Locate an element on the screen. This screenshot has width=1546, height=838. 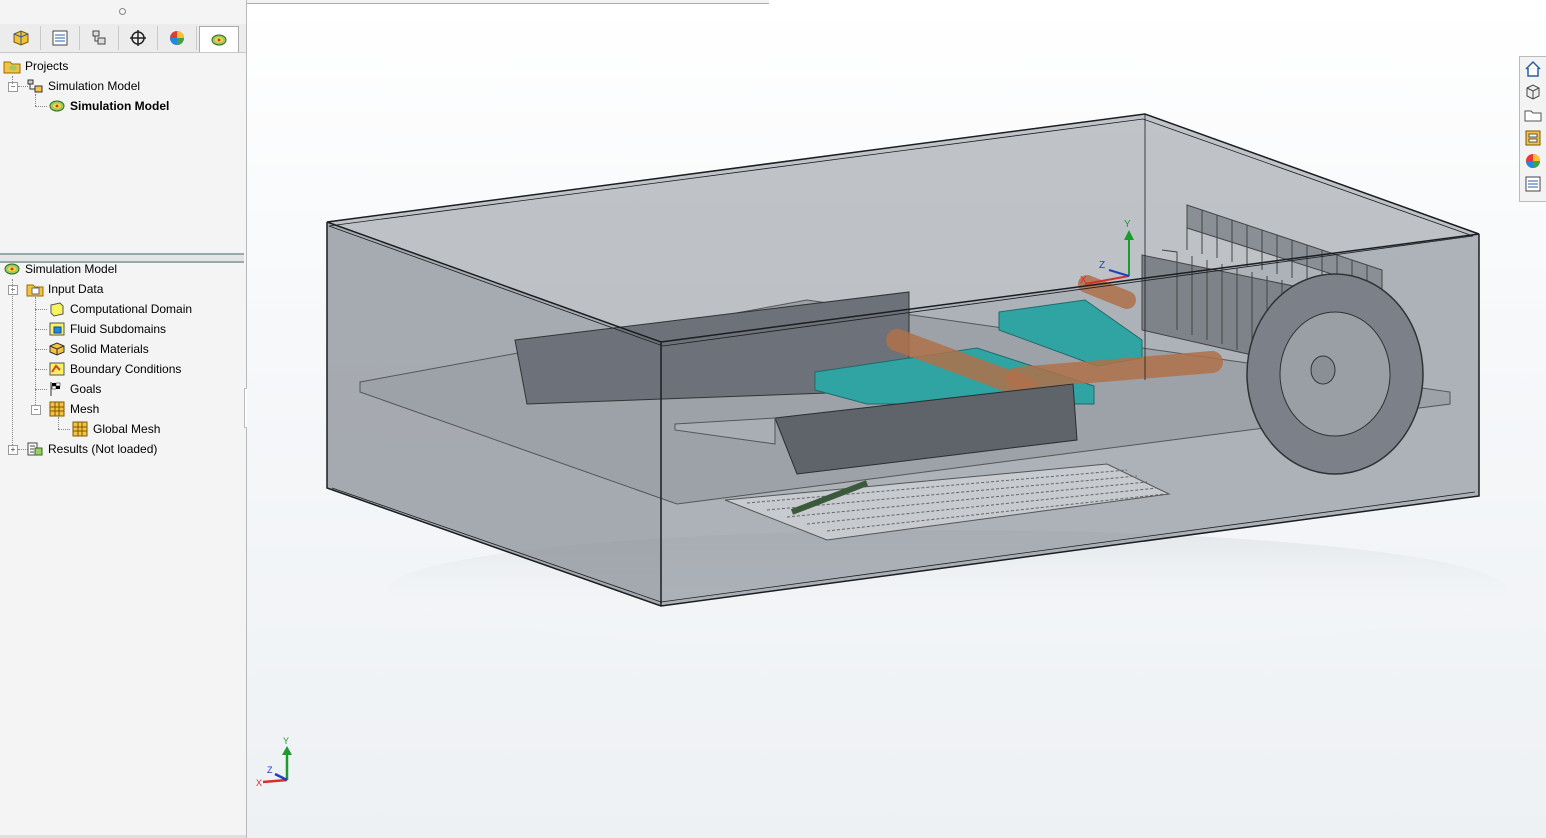
tree-item-configuration-label: Simulation Model is located at coordinates (94, 86).